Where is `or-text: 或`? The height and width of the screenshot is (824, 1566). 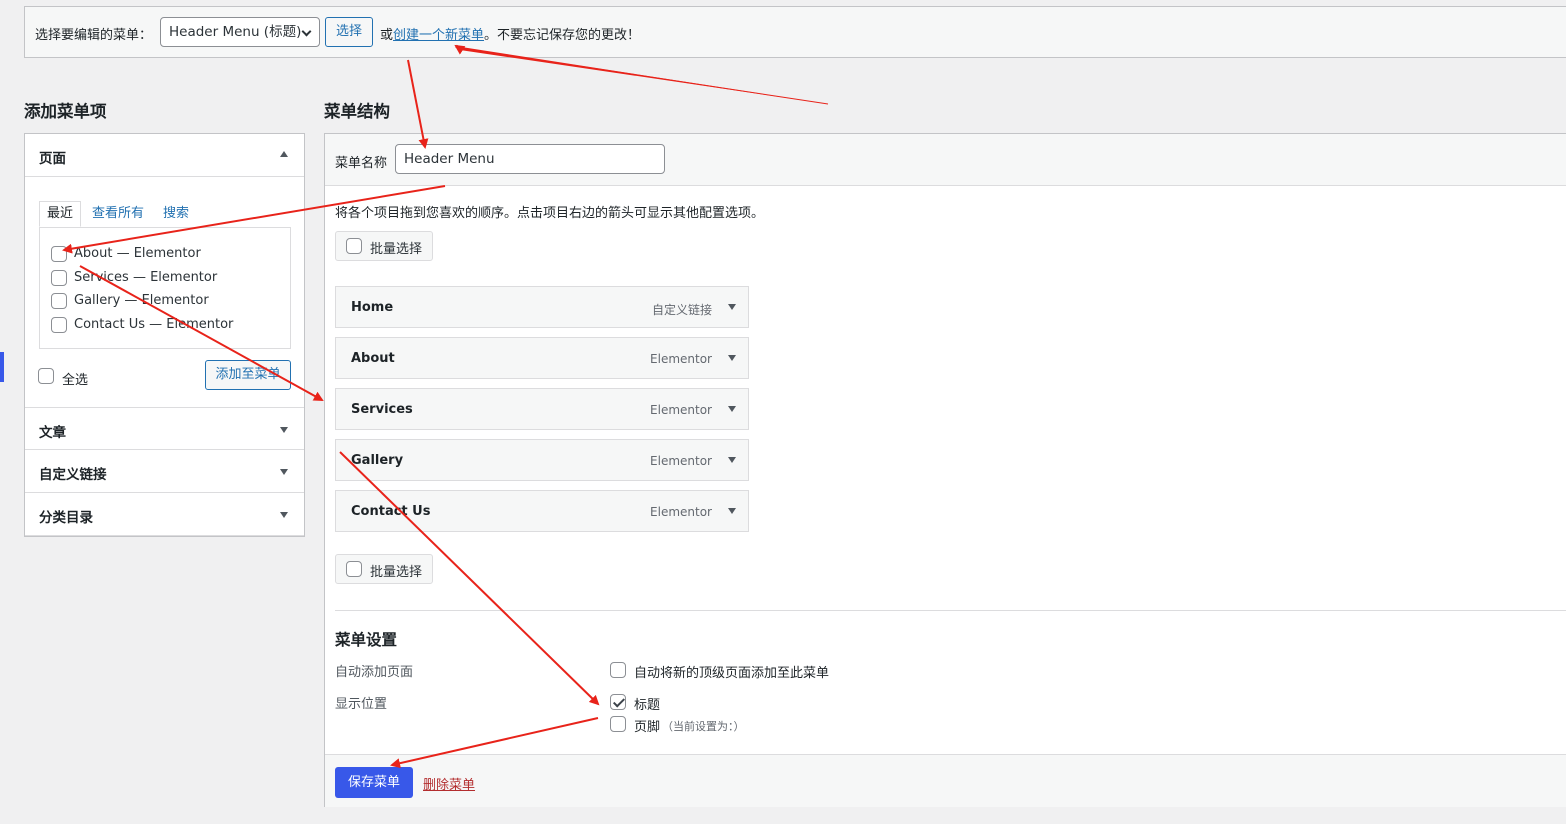
or-text: 或 is located at coordinates (387, 35).